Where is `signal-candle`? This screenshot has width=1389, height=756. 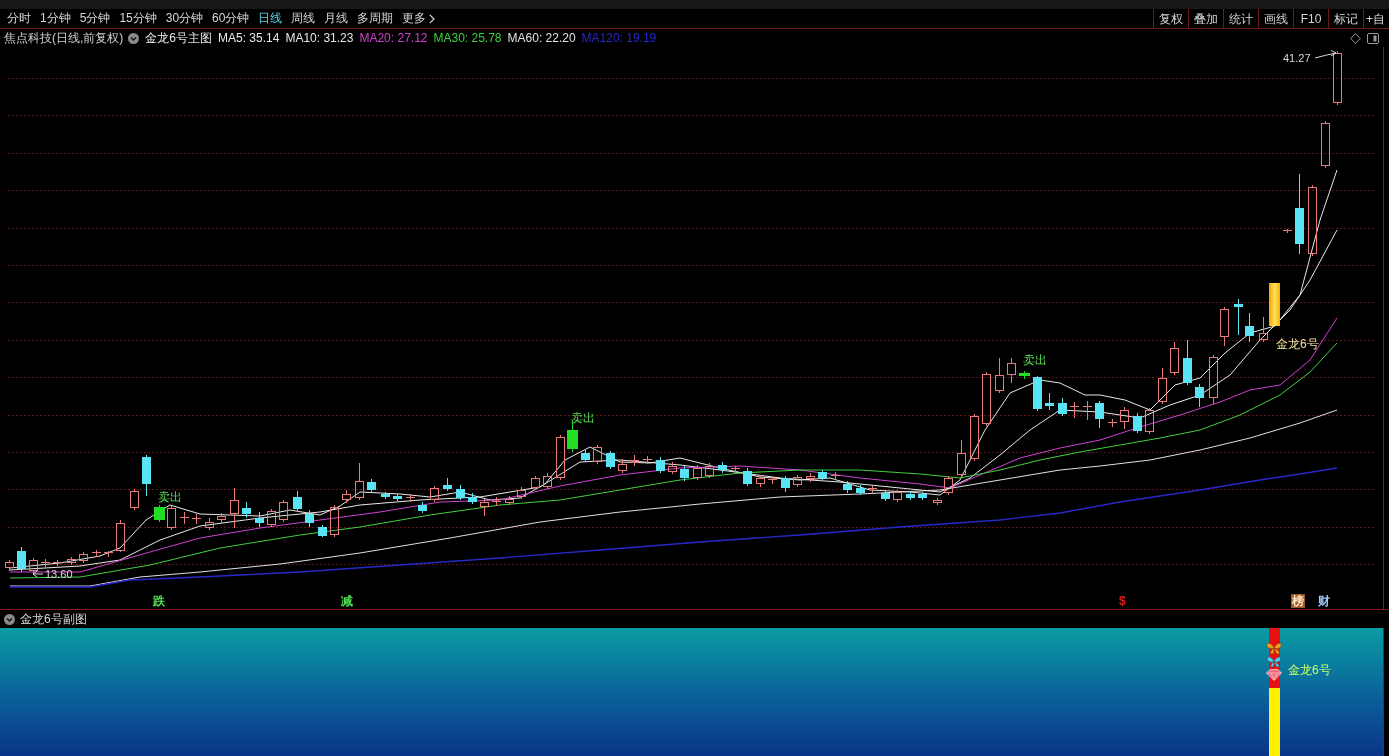
signal-candle is located at coordinates (1274, 304).